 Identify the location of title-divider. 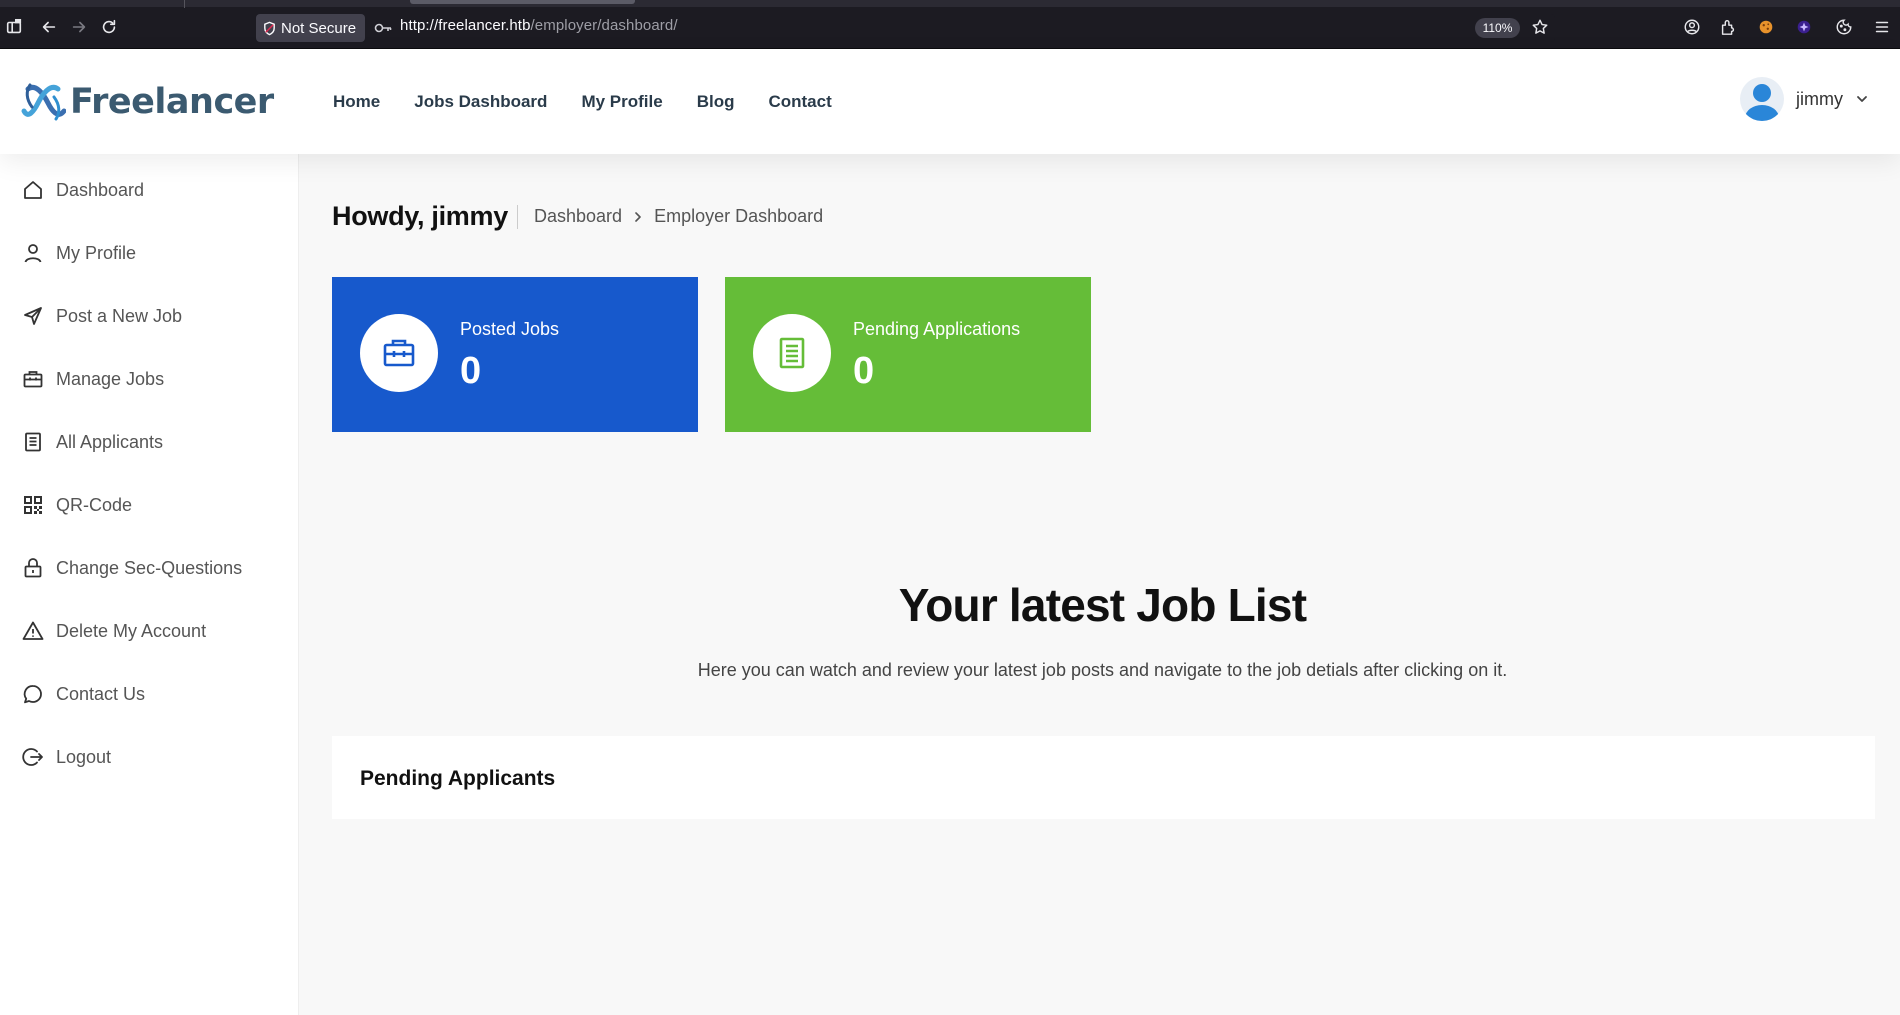
(517, 217).